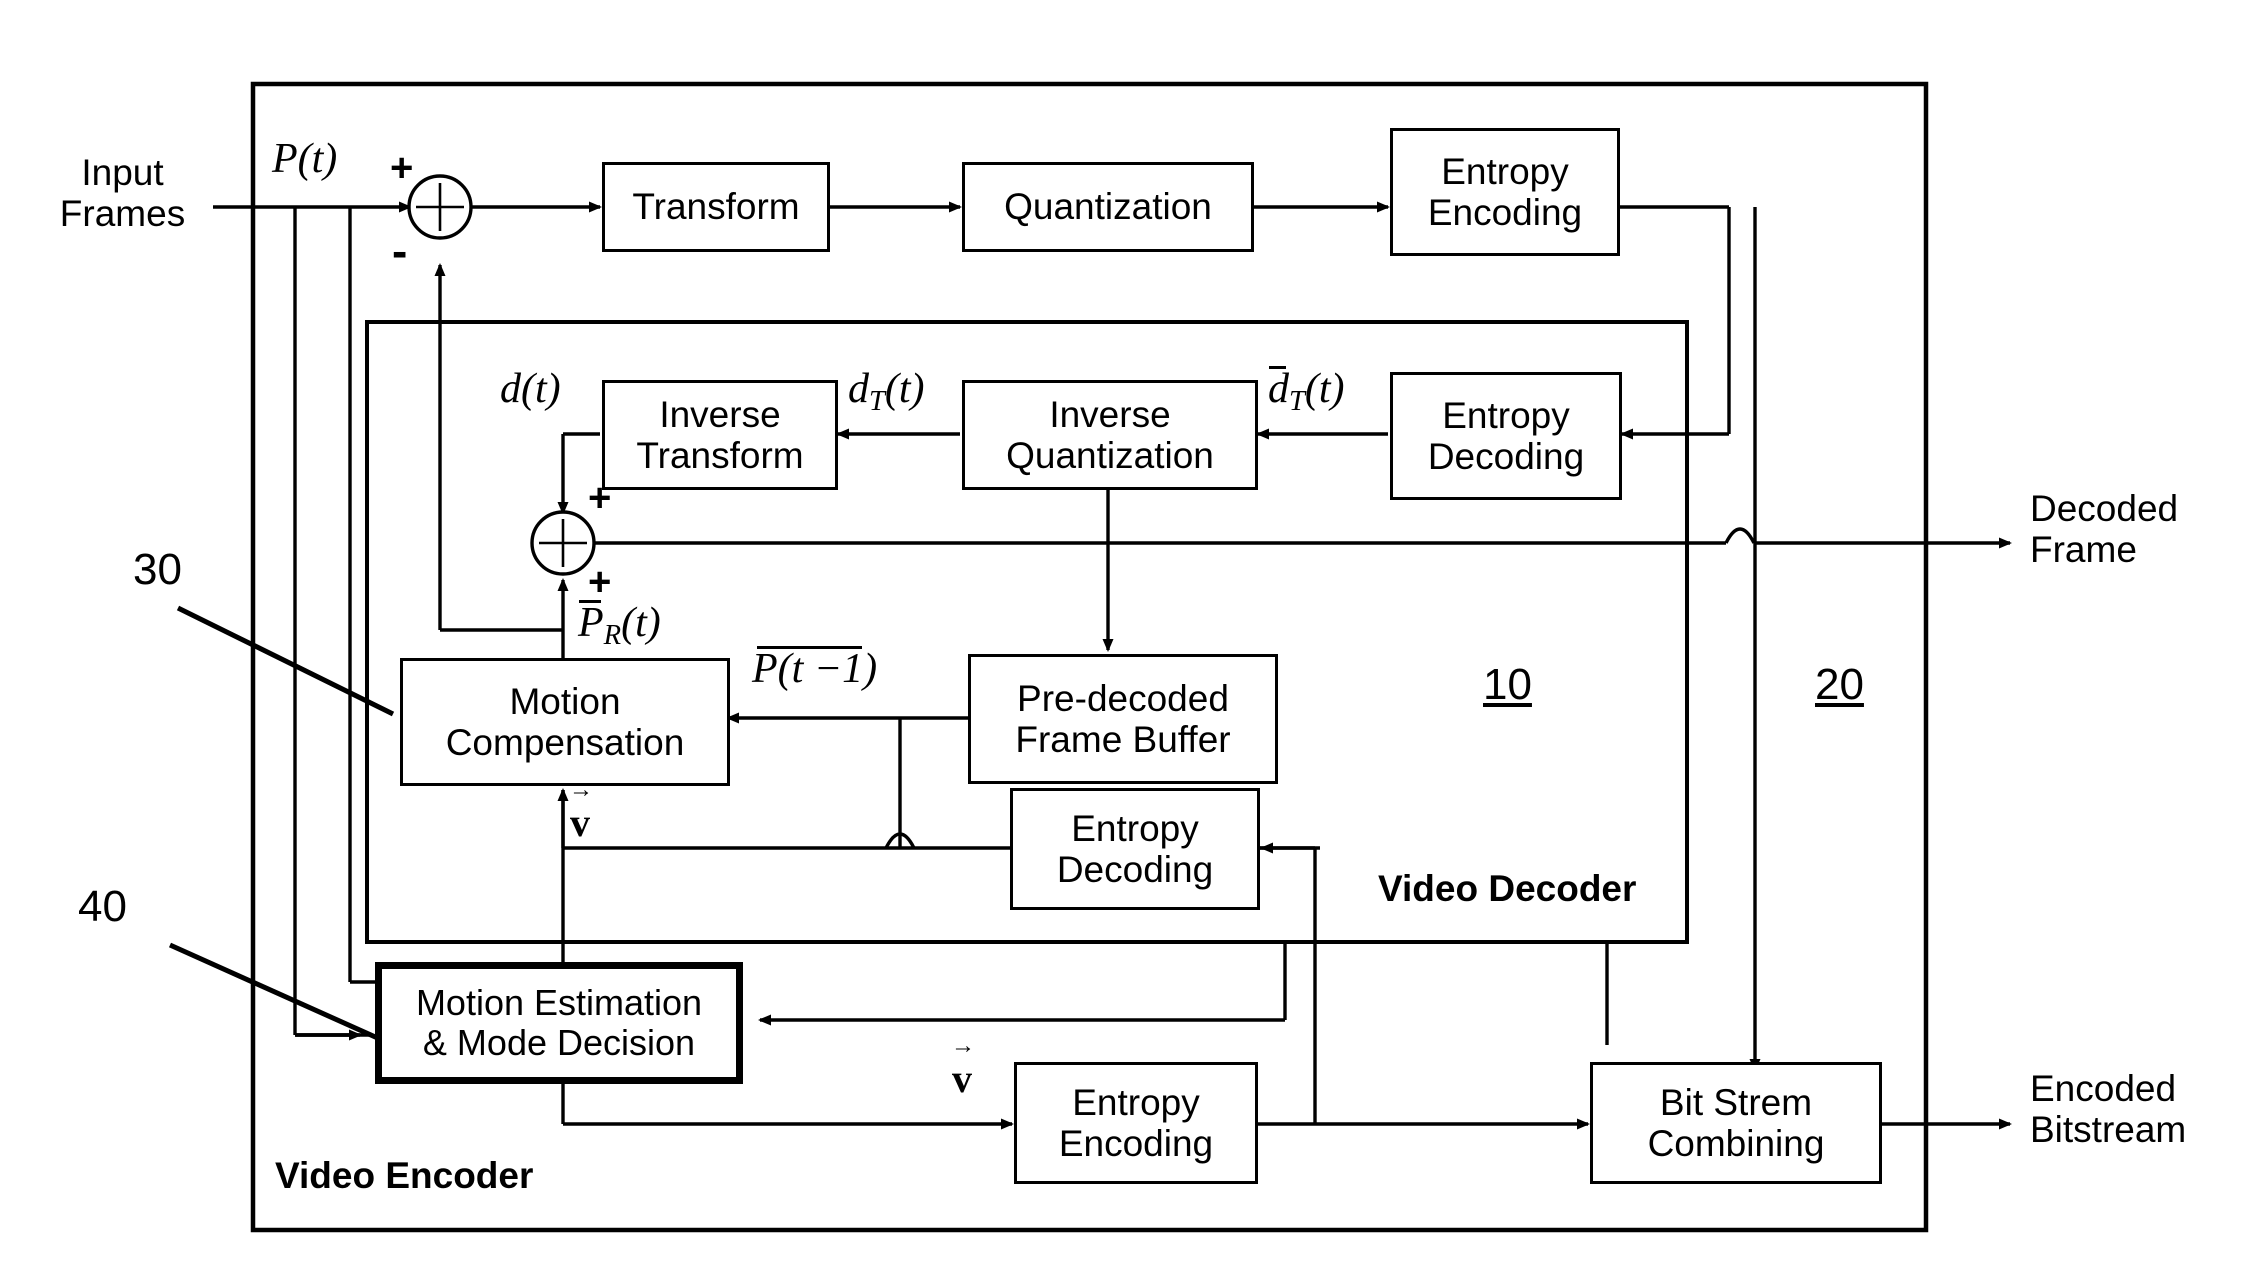 This screenshot has height=1266, width=2254. What do you see at coordinates (886, 391) in the screenshot?
I see `signal-label-d-sub-t-t: dT(t)` at bounding box center [886, 391].